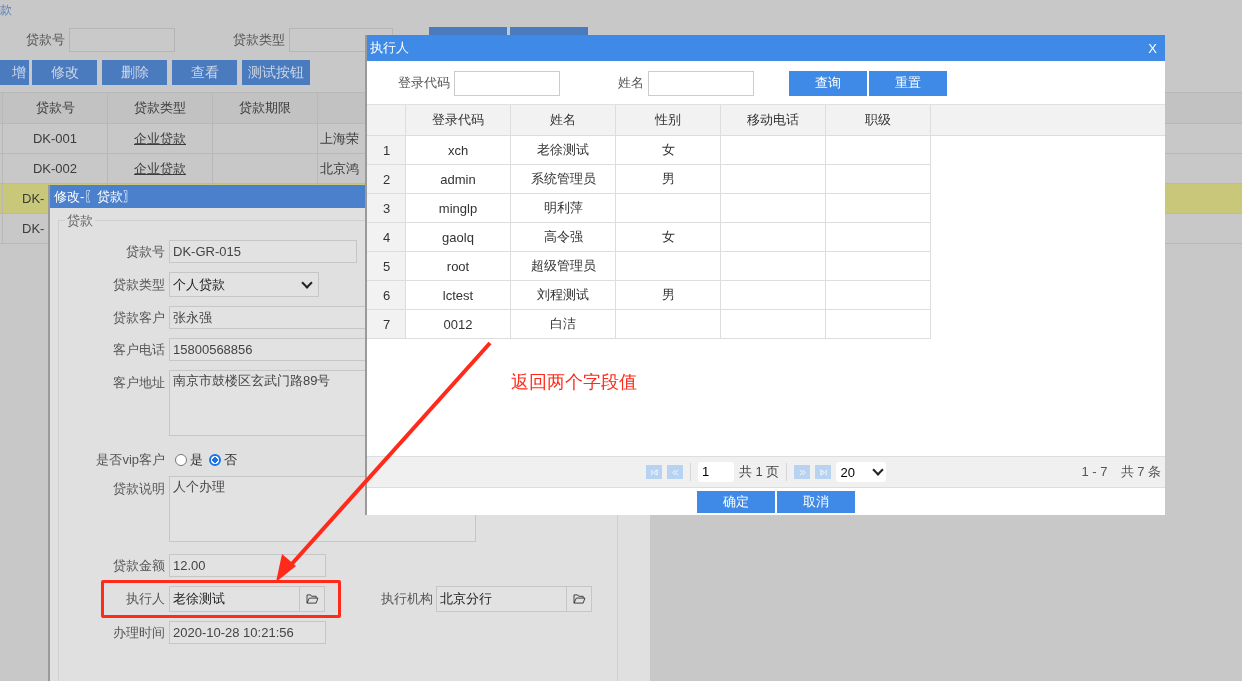 The height and width of the screenshot is (681, 1242). What do you see at coordinates (160, 108) in the screenshot?
I see `column-header: 贷款类型` at bounding box center [160, 108].